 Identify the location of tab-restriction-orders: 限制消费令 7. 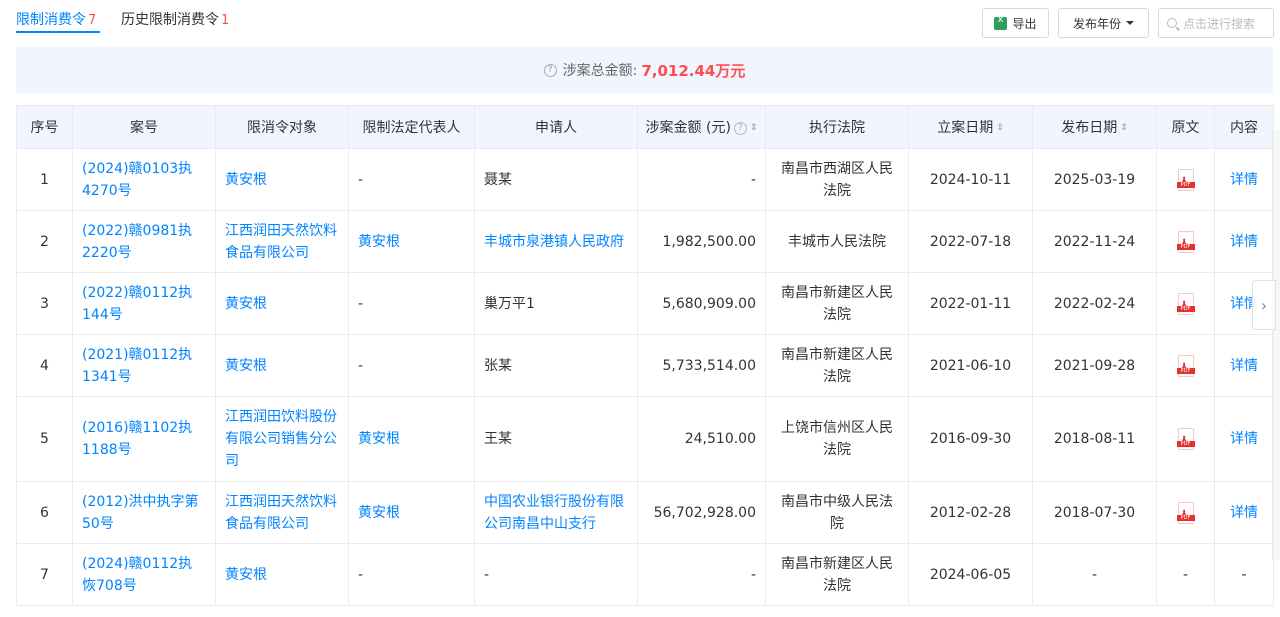
(56, 19).